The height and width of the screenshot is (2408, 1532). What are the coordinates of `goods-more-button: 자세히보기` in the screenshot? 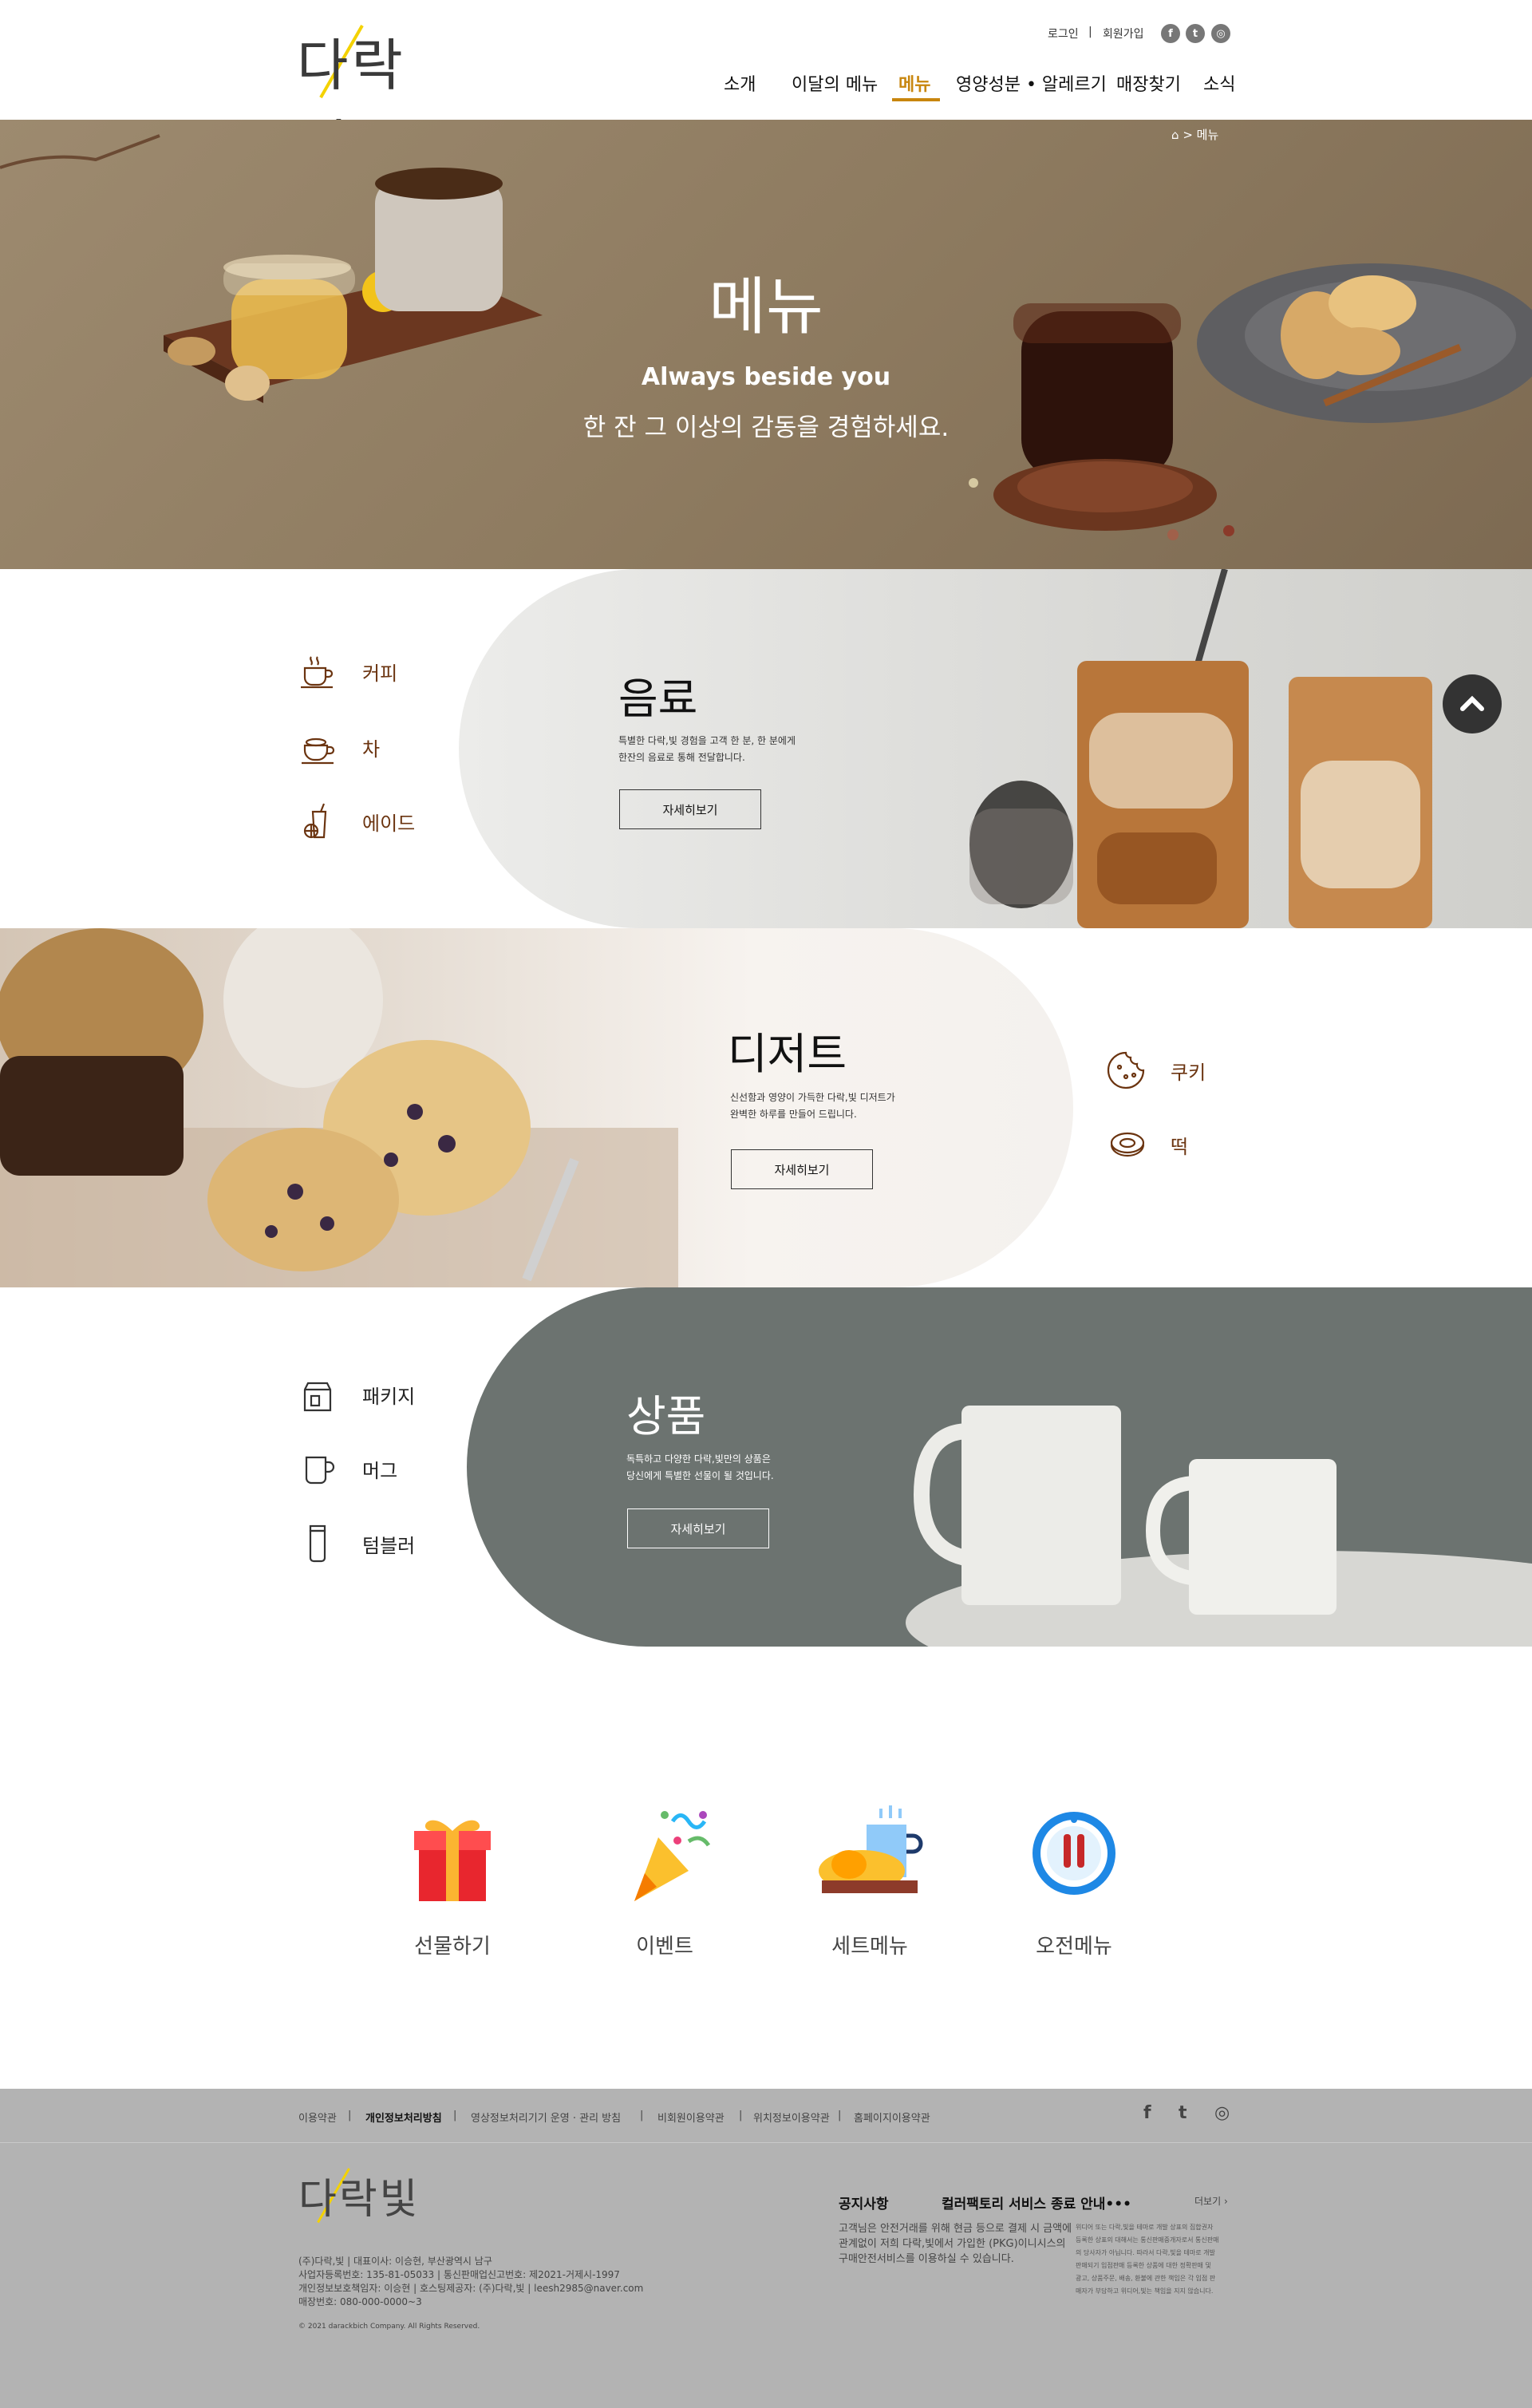 It's located at (698, 1528).